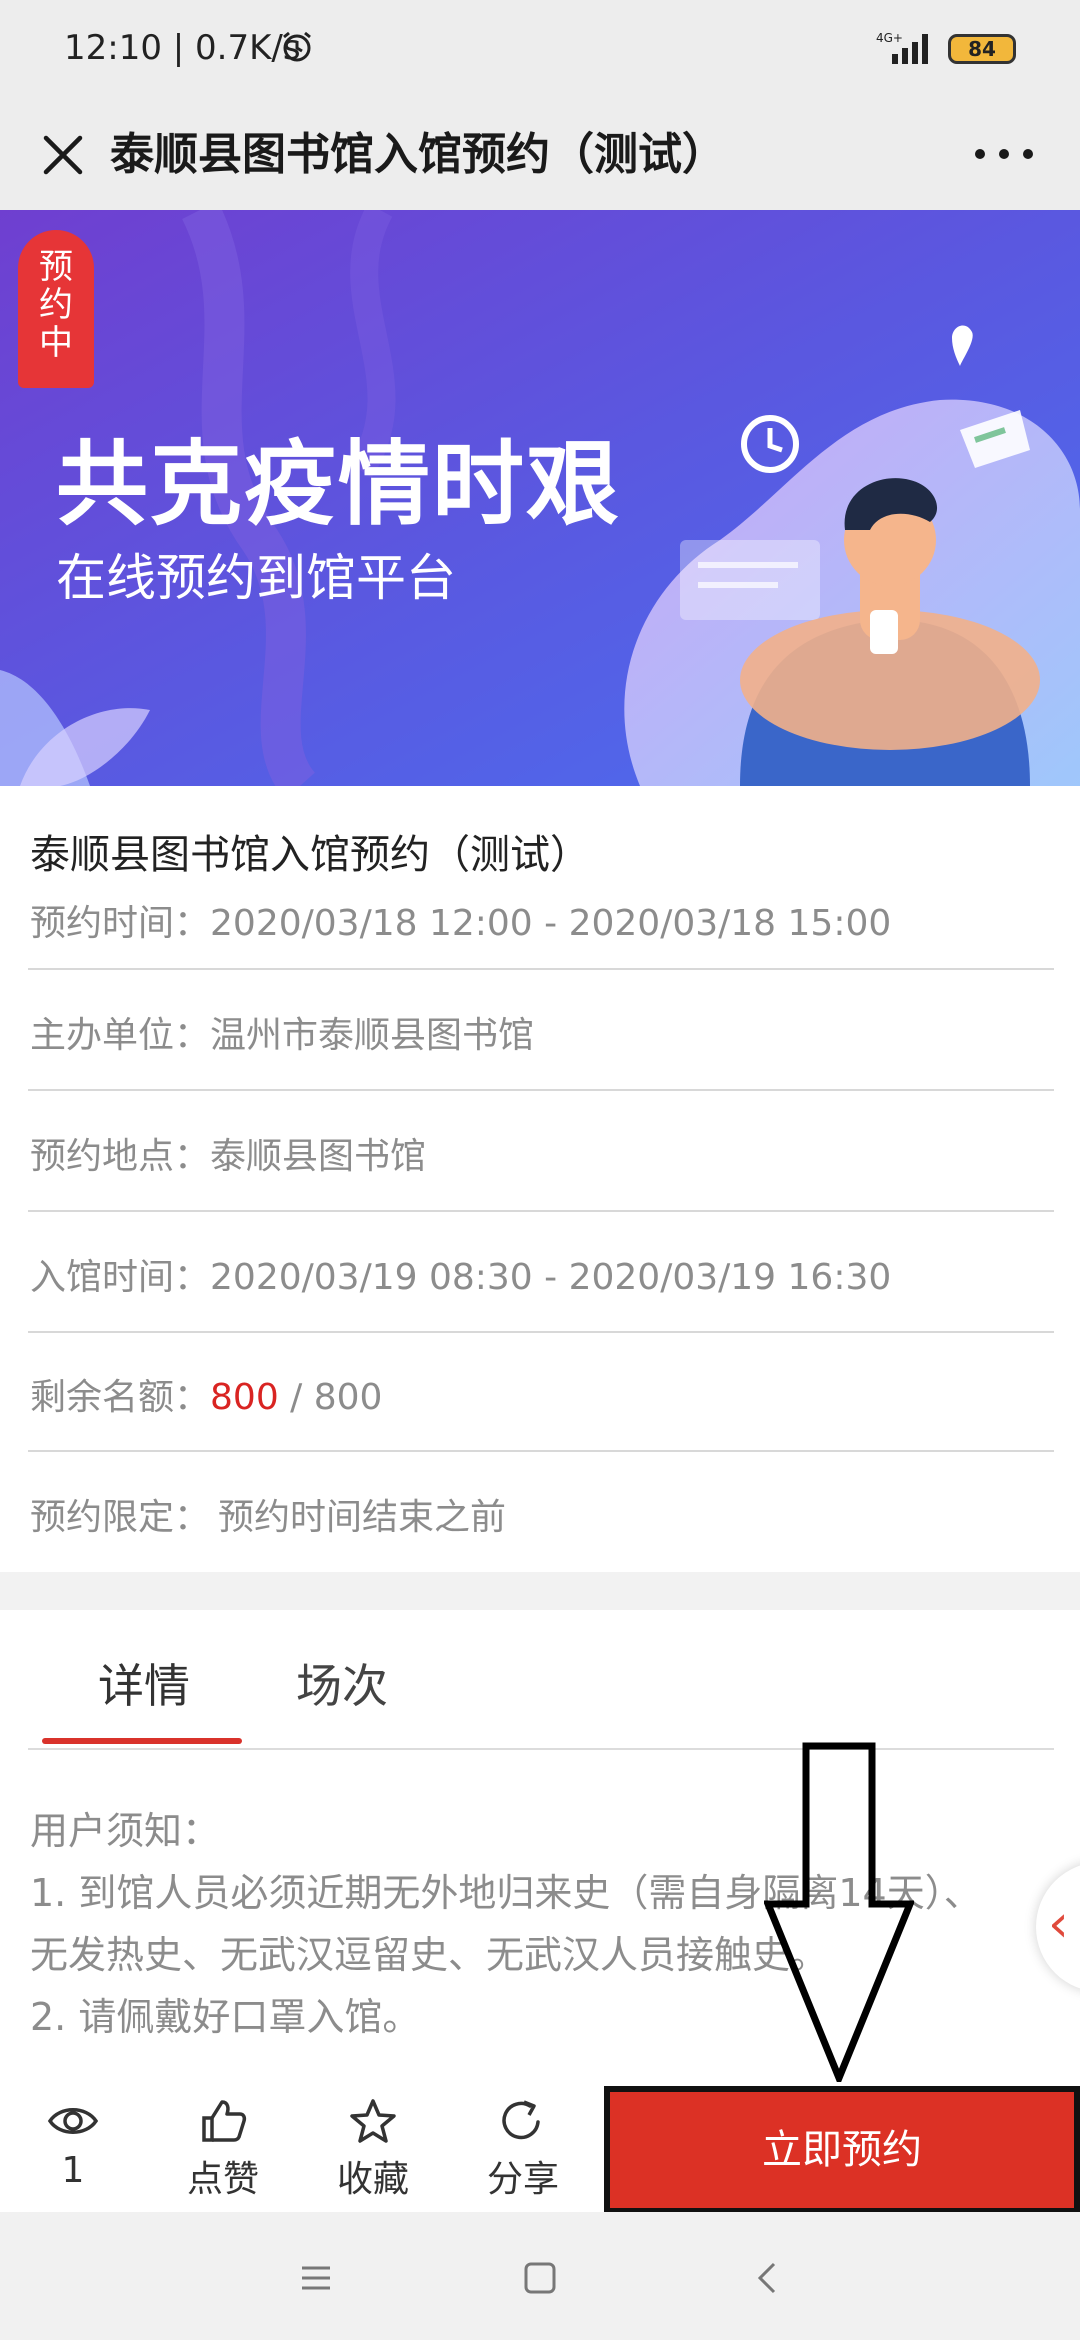  What do you see at coordinates (73, 2170) in the screenshot?
I see `views-count: 1` at bounding box center [73, 2170].